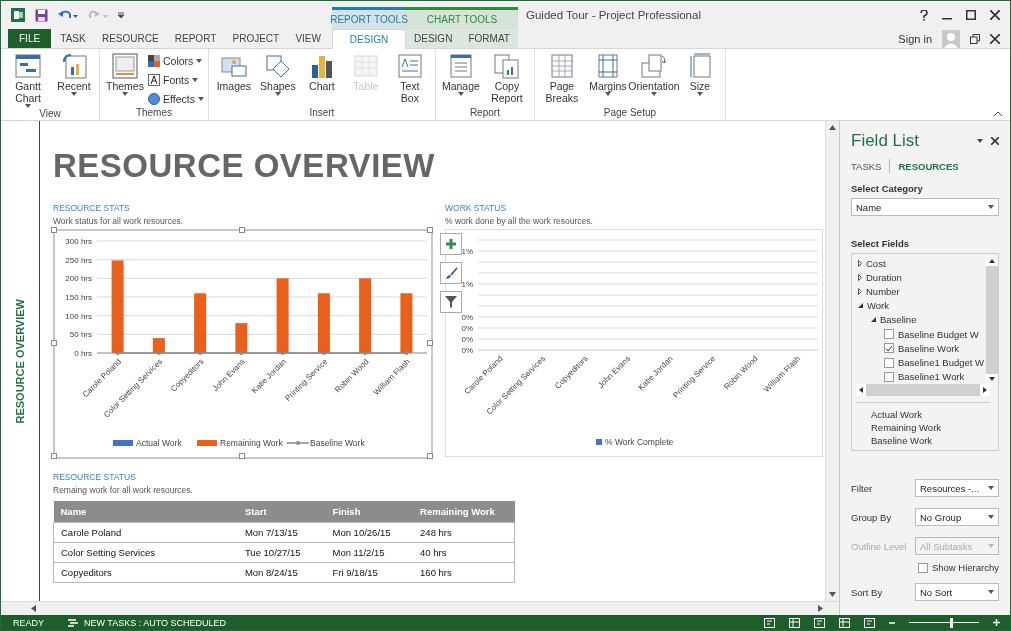 The width and height of the screenshot is (1011, 631). I want to click on zoom-thumb, so click(951, 622).